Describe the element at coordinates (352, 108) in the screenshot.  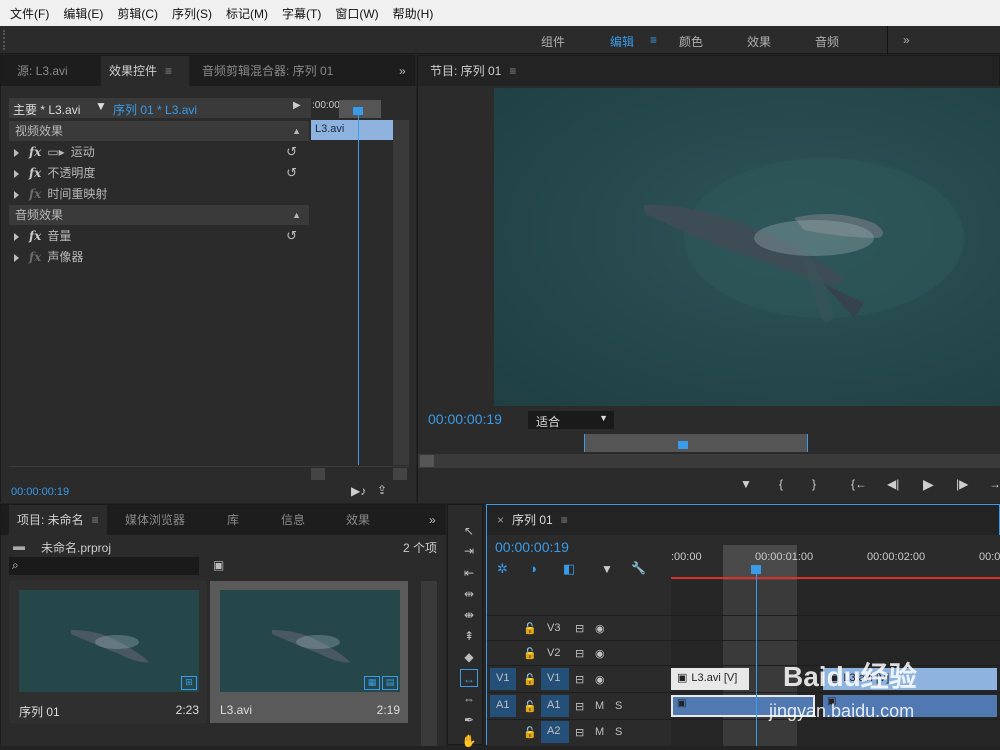
I see `mini-timeline-ruler: :00:00` at that location.